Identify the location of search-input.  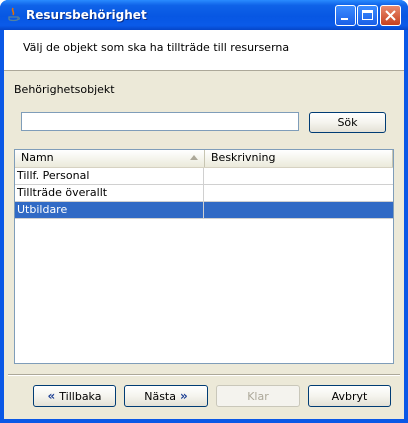
(160, 121).